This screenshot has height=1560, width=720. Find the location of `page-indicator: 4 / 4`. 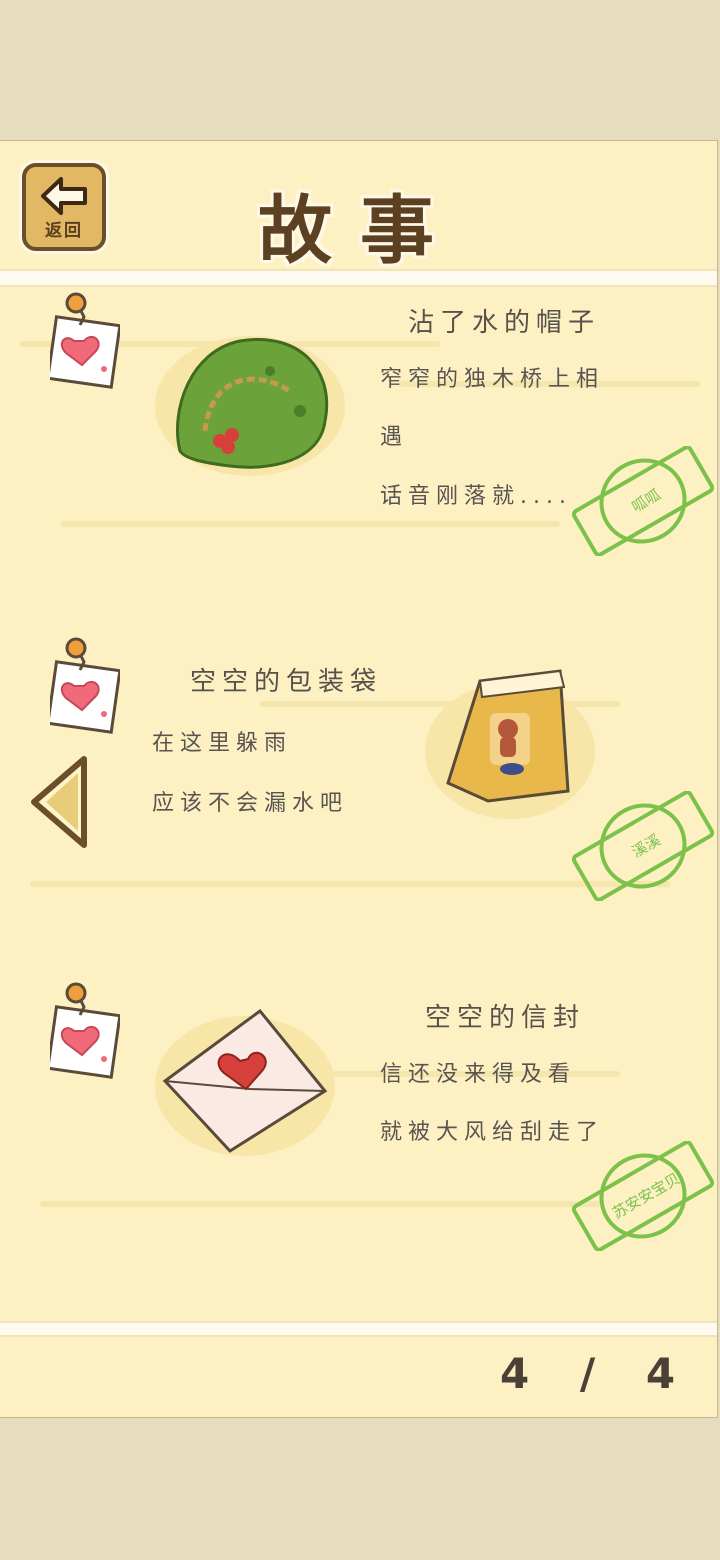

page-indicator: 4 / 4 is located at coordinates (587, 1373).